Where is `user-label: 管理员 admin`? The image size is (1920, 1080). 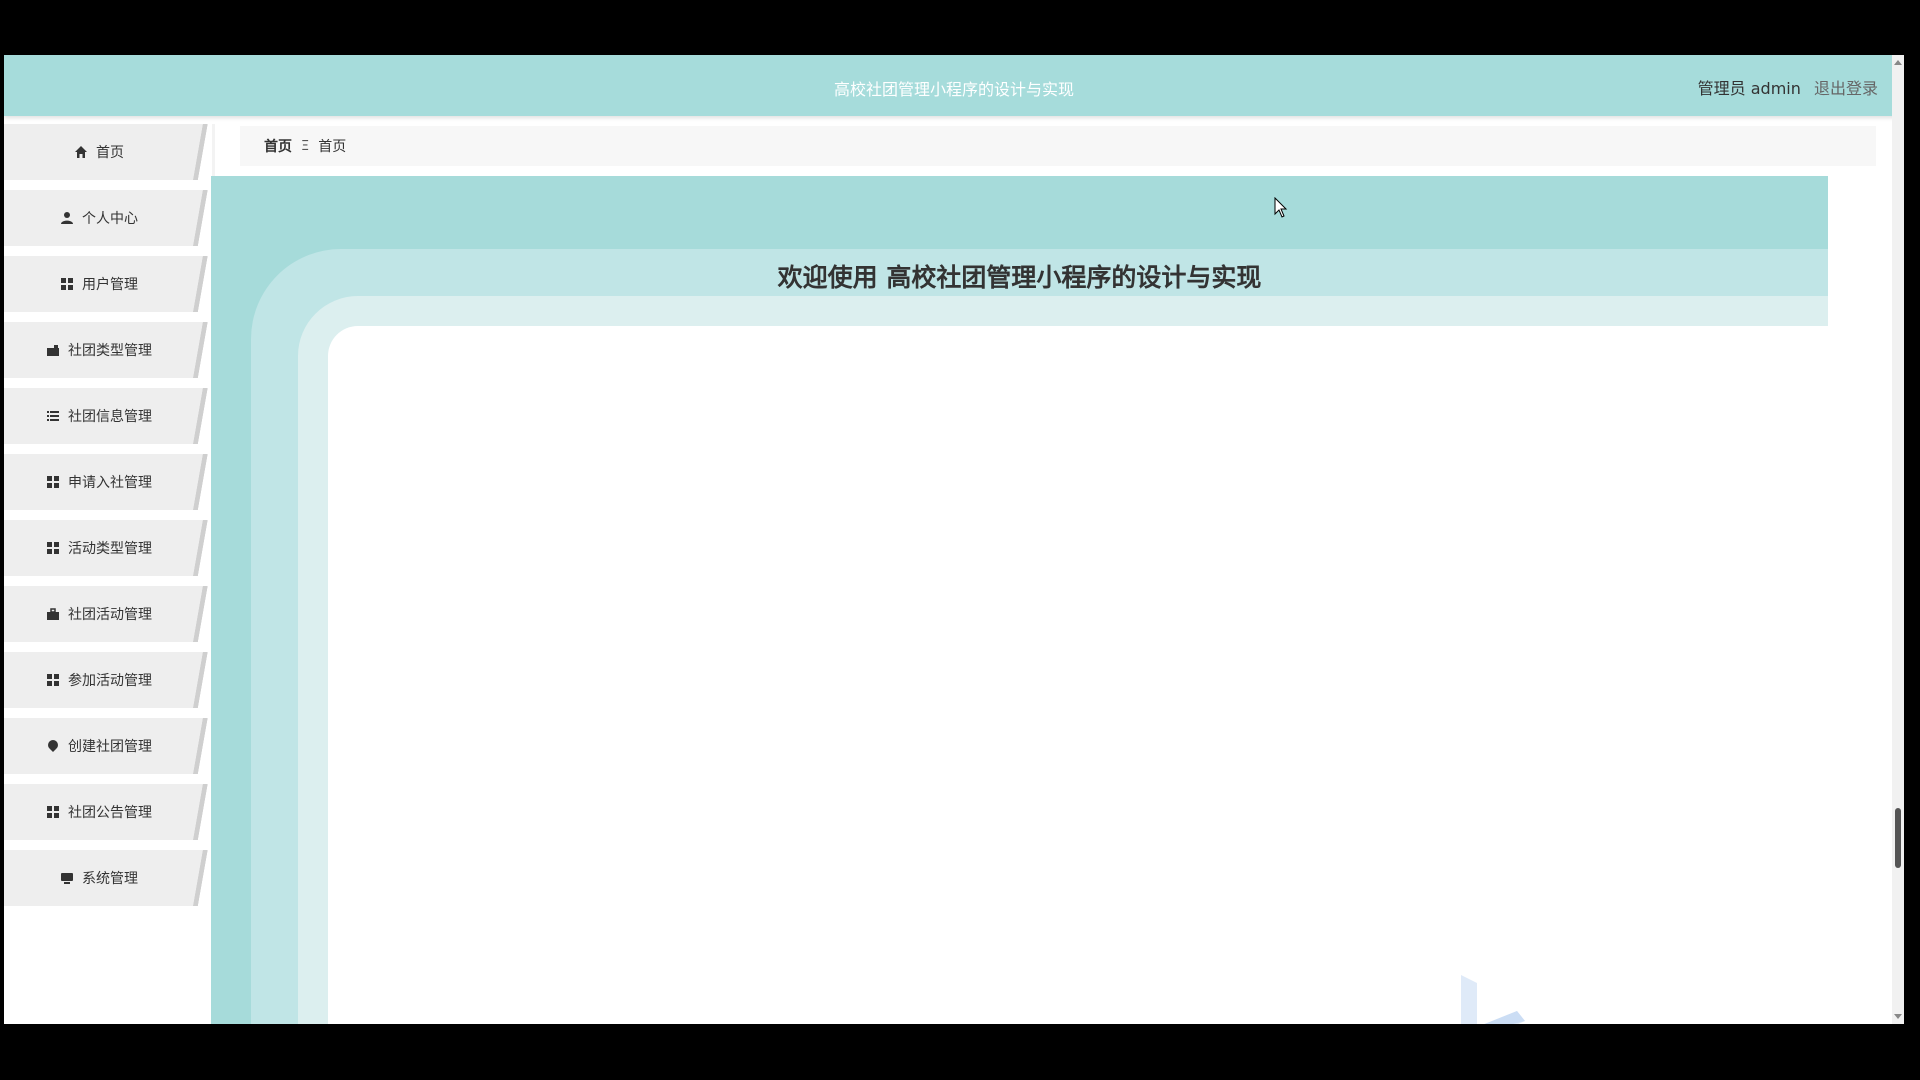 user-label: 管理员 admin is located at coordinates (1749, 88).